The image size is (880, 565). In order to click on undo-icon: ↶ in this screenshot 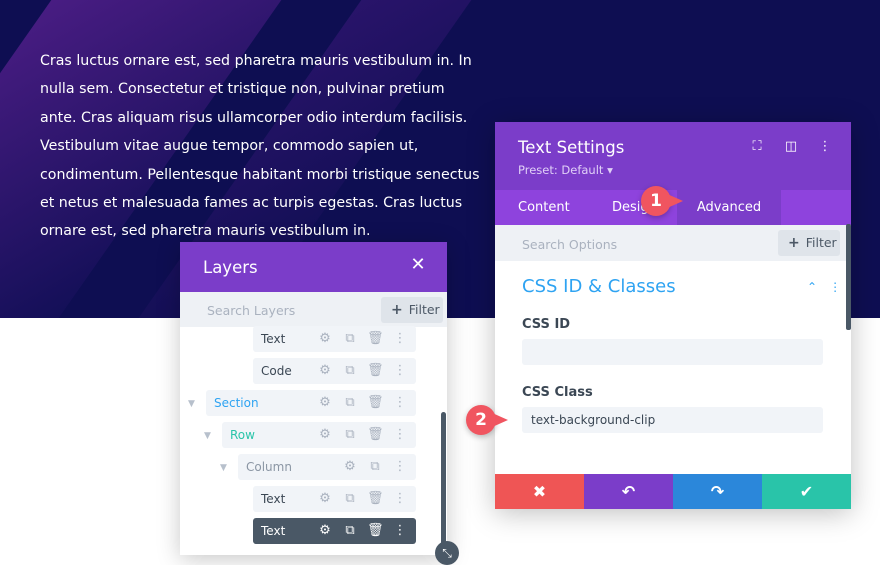, I will do `click(628, 491)`.